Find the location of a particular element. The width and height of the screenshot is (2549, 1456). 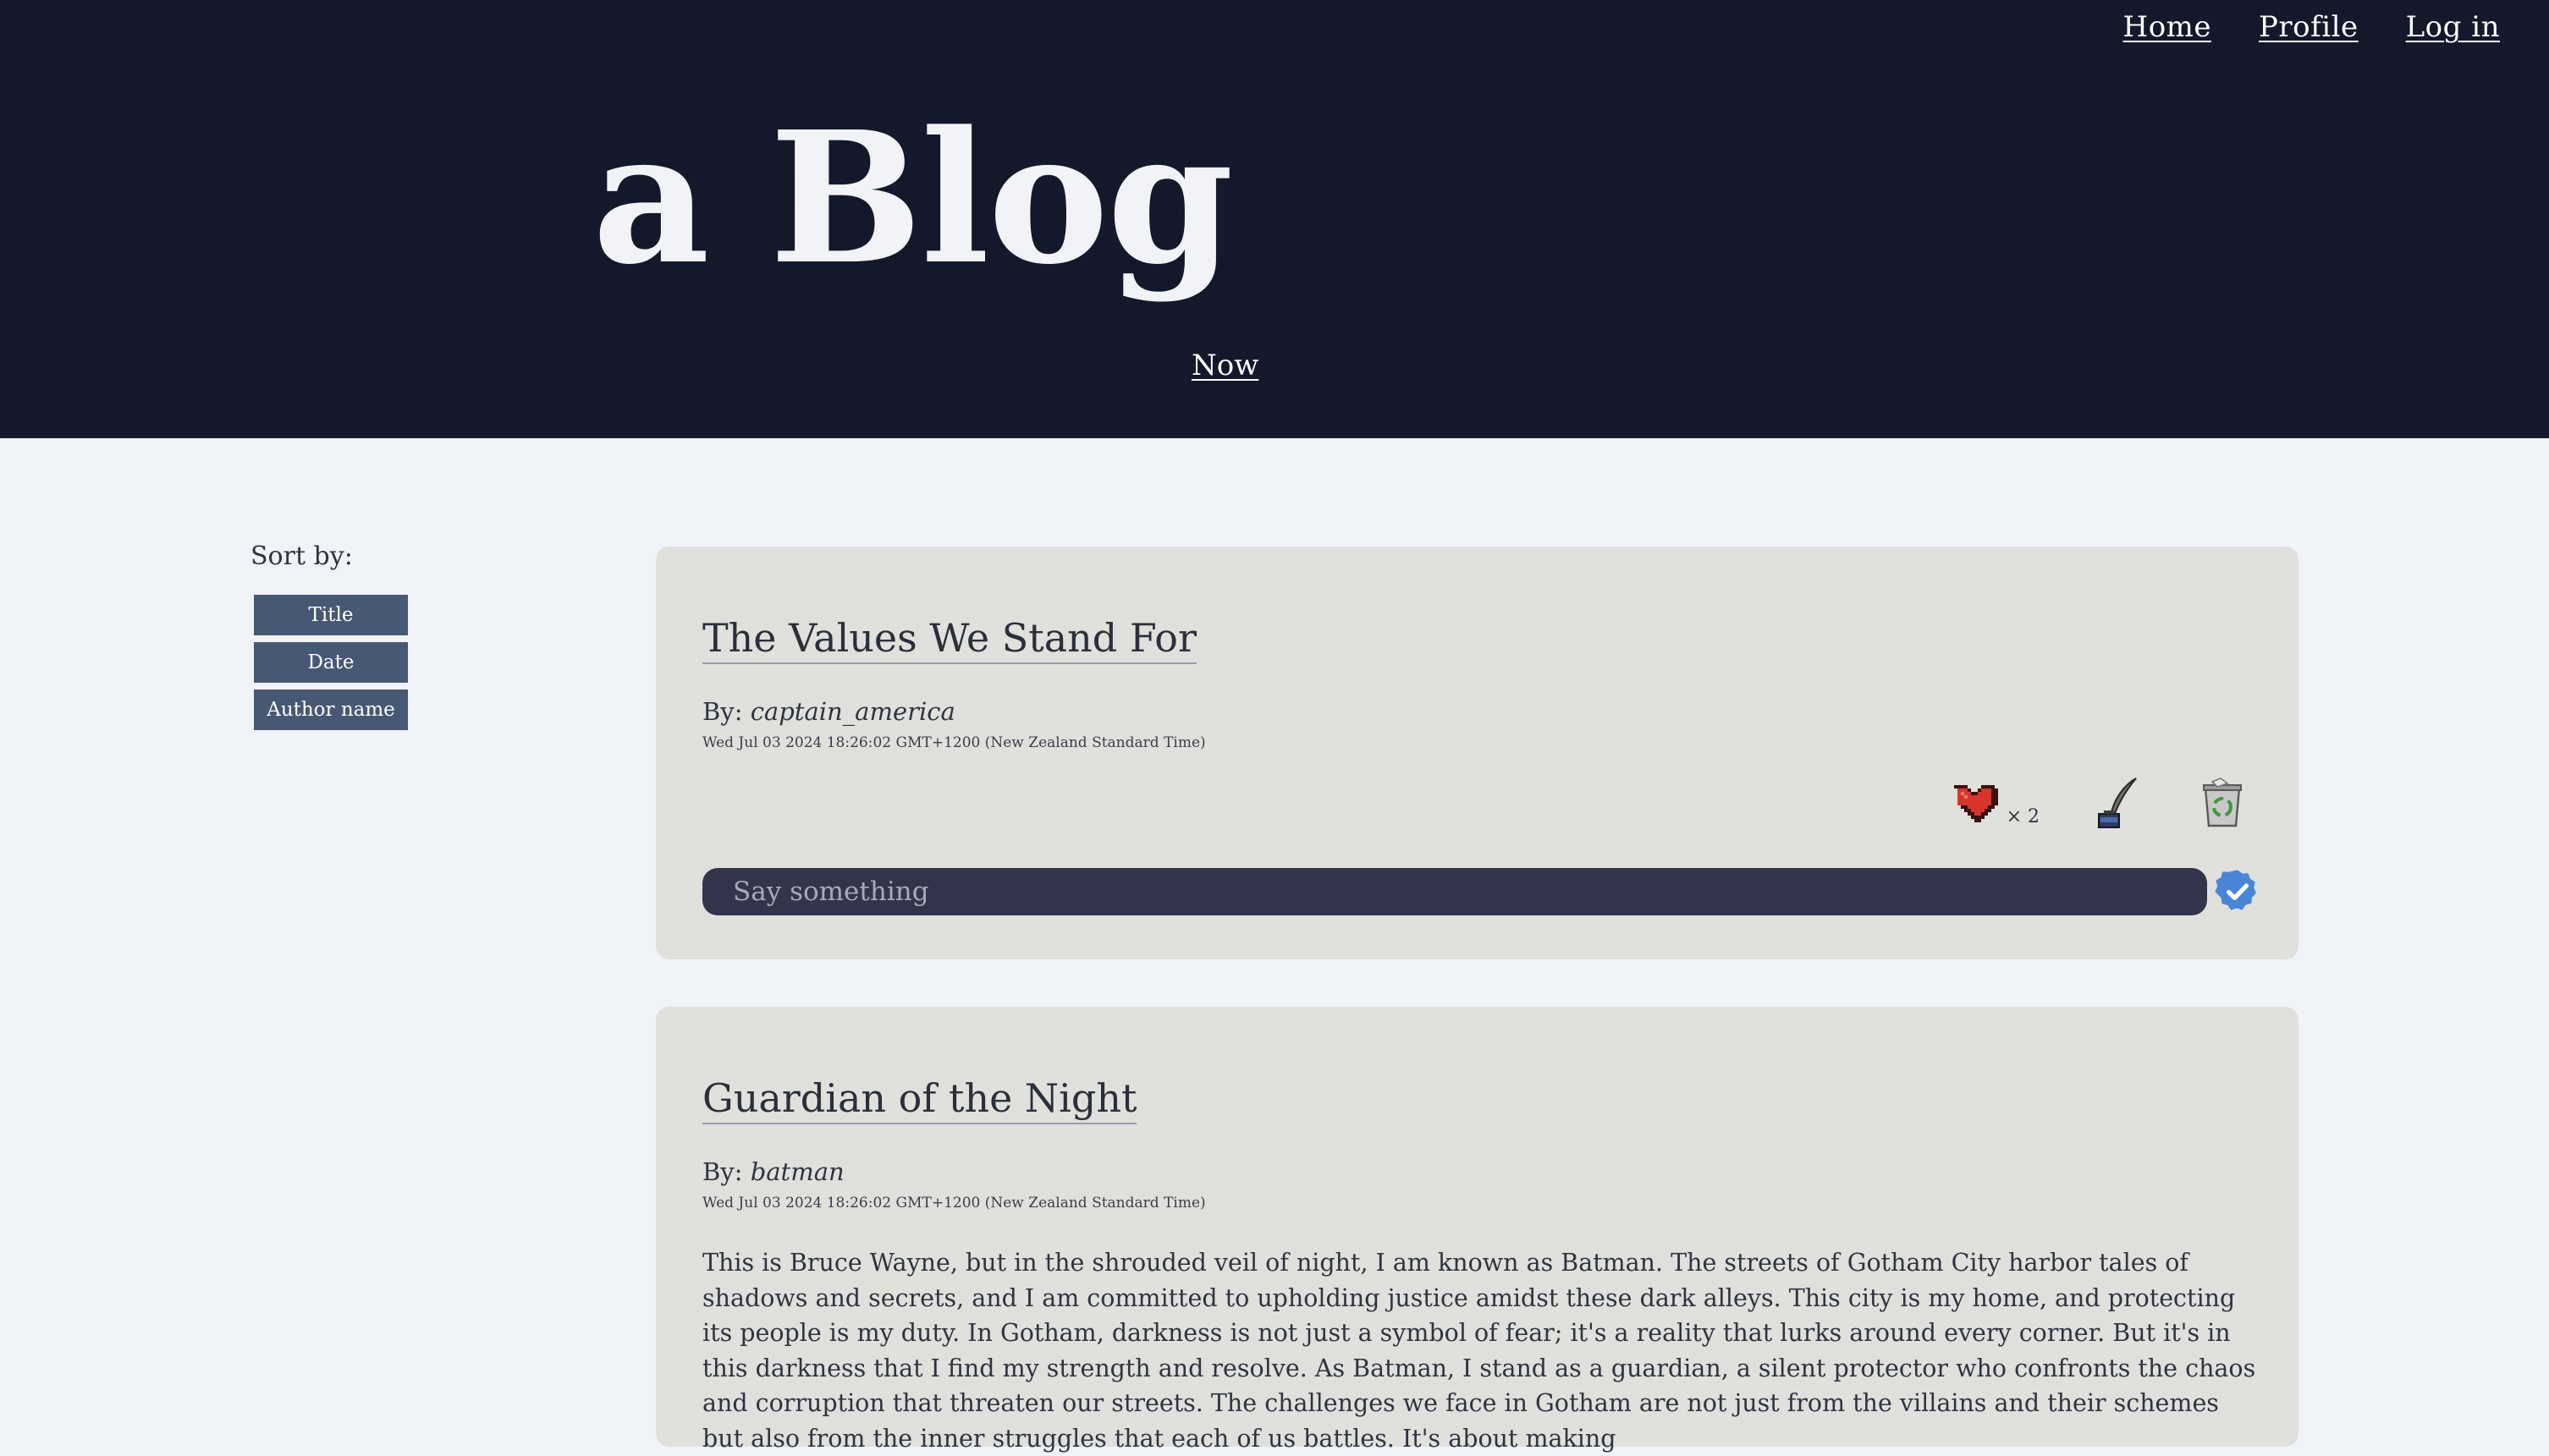

nav-login-link: Log in is located at coordinates (2453, 27).